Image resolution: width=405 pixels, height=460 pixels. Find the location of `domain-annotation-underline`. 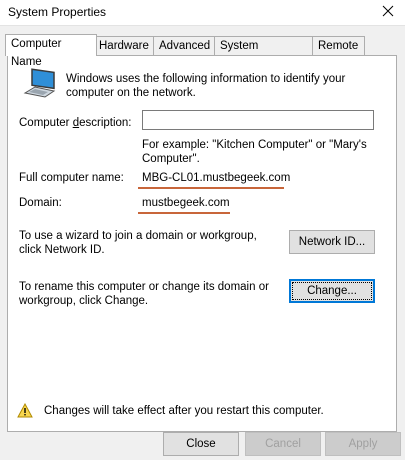

domain-annotation-underline is located at coordinates (184, 213).